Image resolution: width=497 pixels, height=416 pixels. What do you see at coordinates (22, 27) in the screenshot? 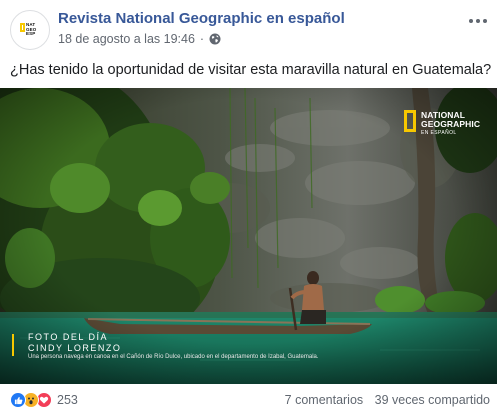
I see `ng-logo-frame` at bounding box center [22, 27].